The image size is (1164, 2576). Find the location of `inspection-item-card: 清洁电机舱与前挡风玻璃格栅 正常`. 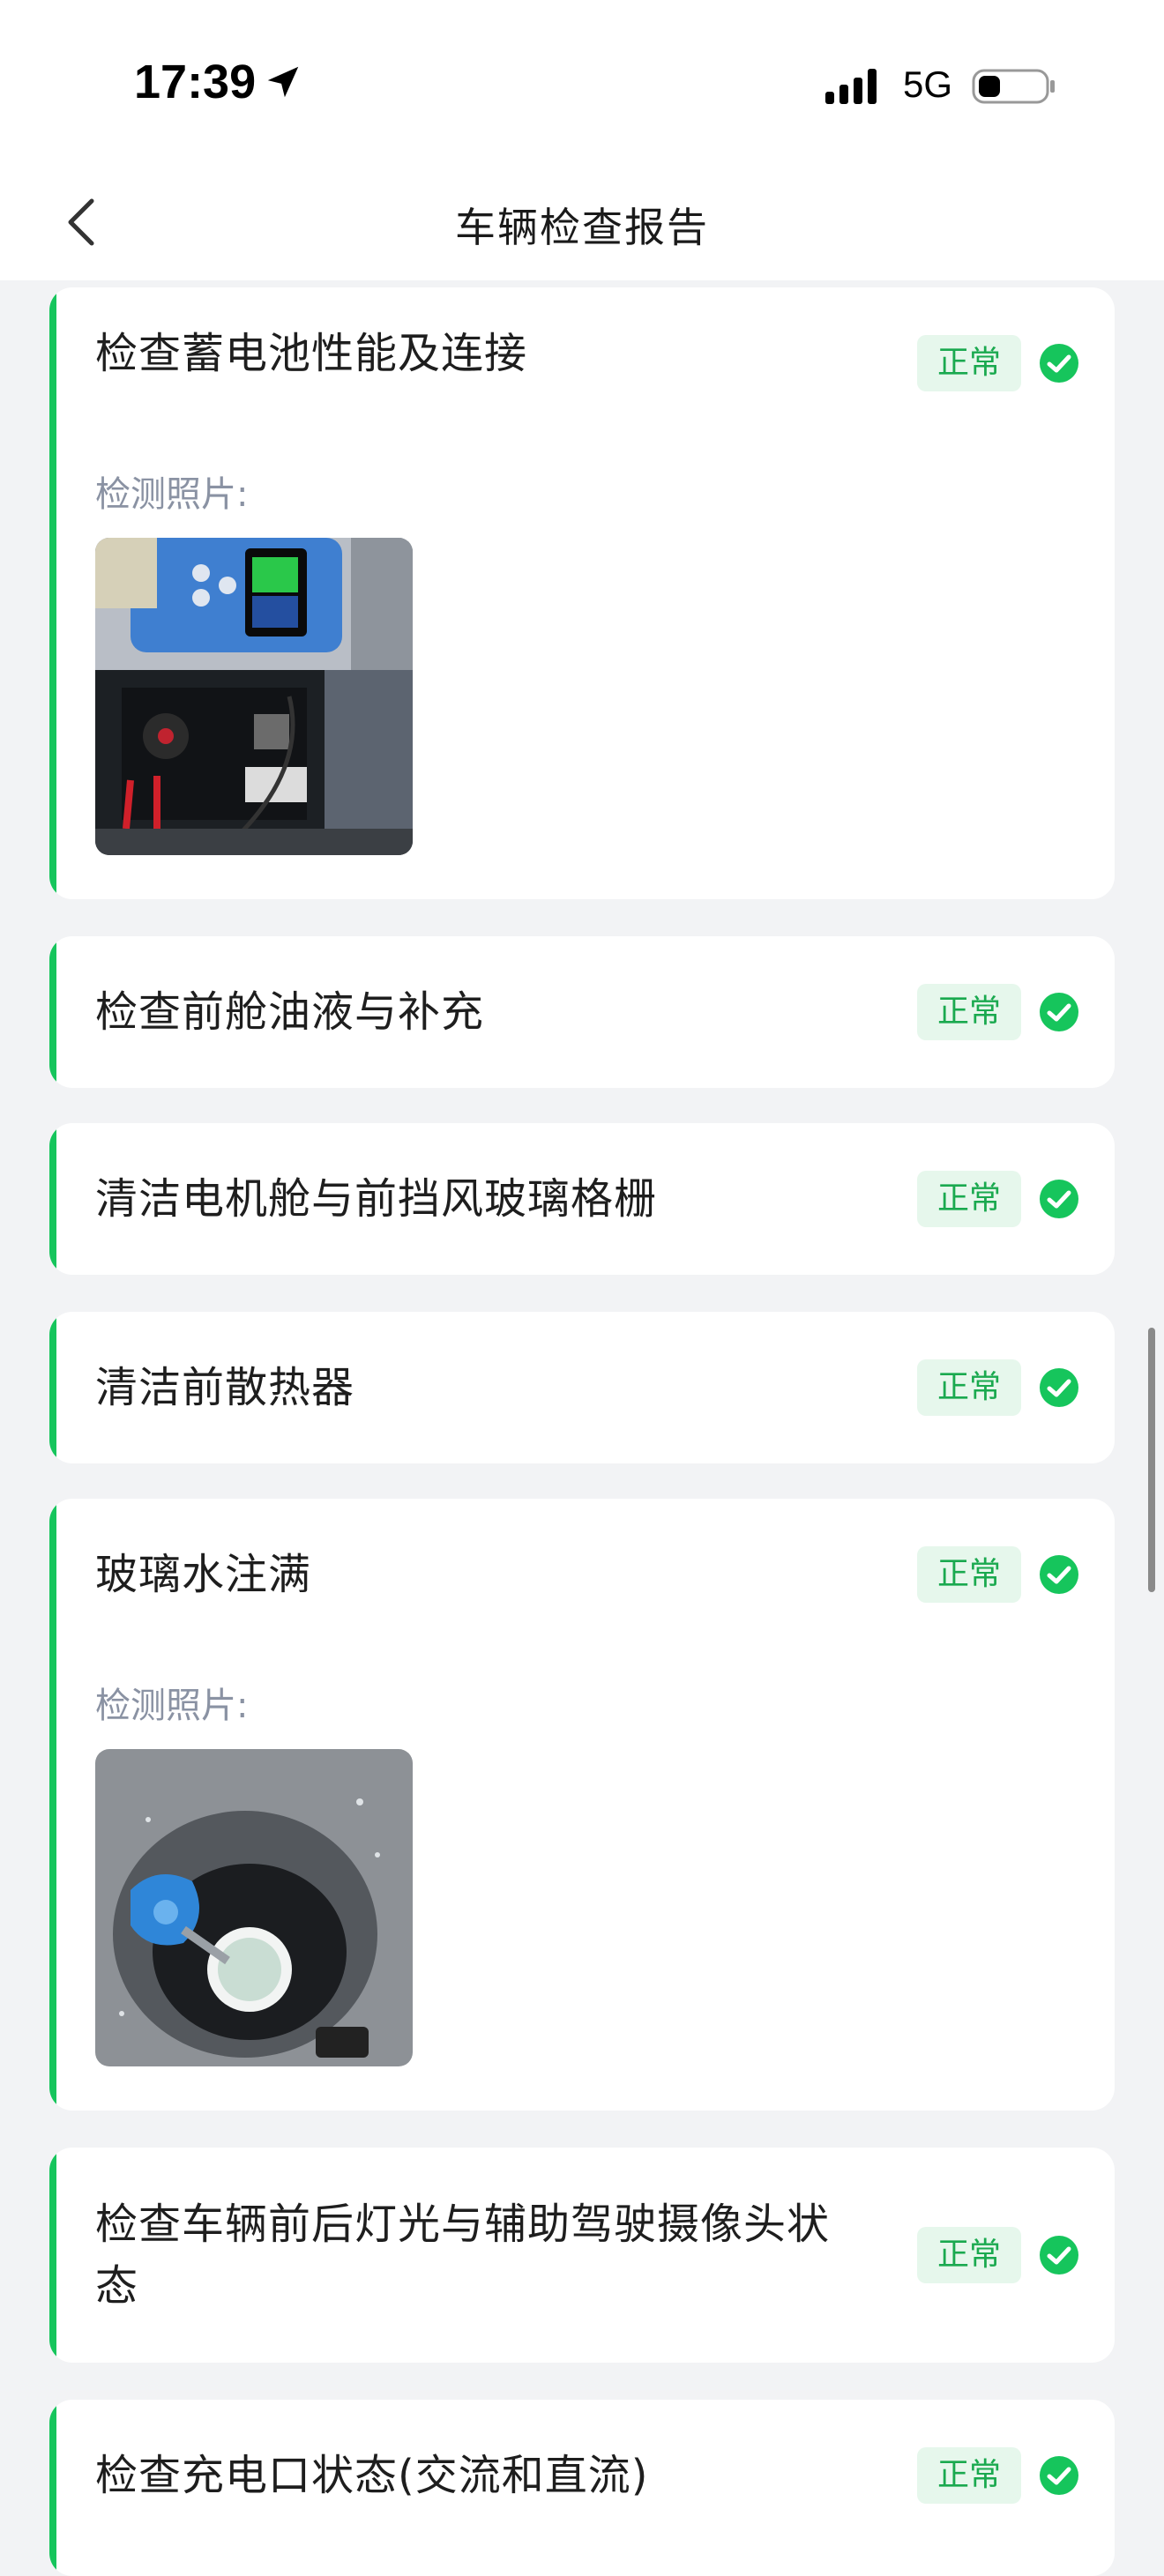

inspection-item-card: 清洁电机舱与前挡风玻璃格栅 正常 is located at coordinates (582, 1199).